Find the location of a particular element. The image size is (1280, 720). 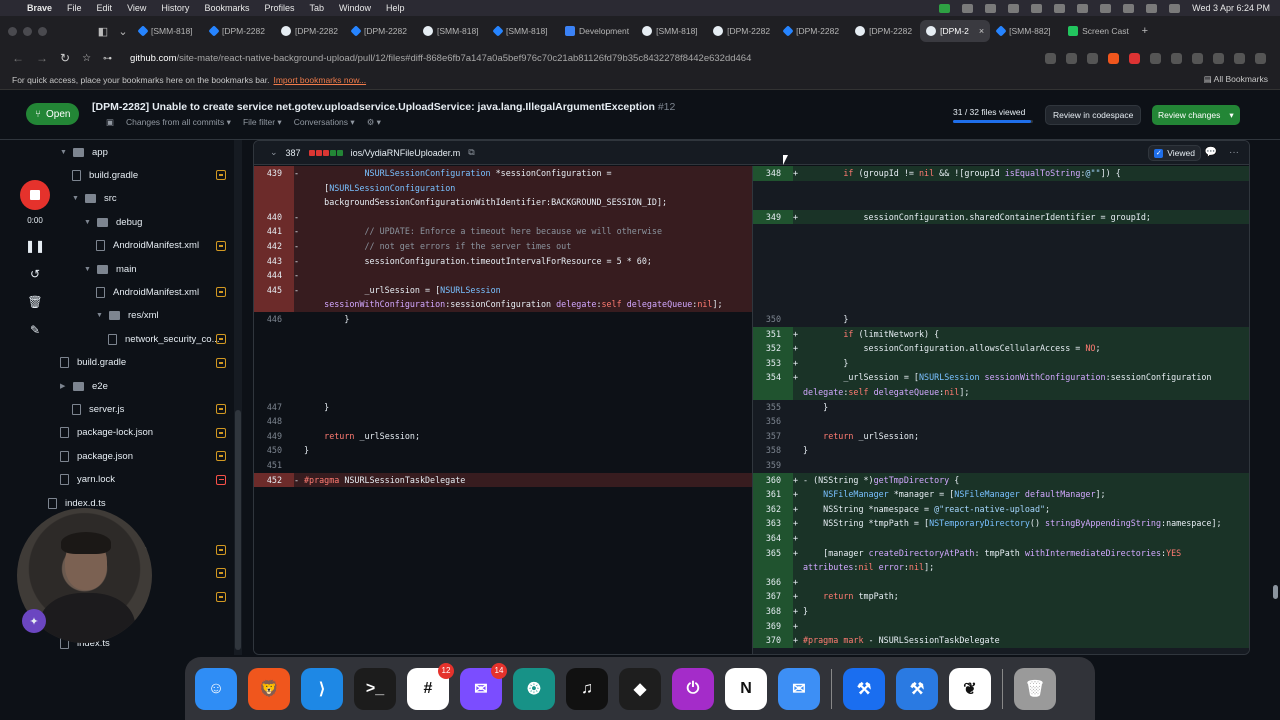

close-window-icon is located at coordinates (12, 31).